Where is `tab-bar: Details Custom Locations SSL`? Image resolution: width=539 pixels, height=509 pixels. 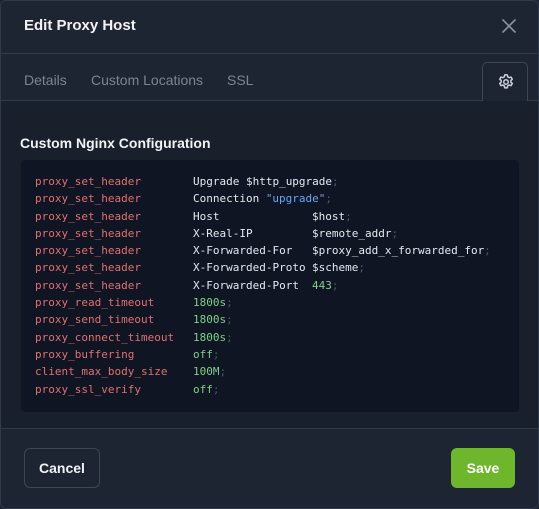 tab-bar: Details Custom Locations SSL is located at coordinates (269, 77).